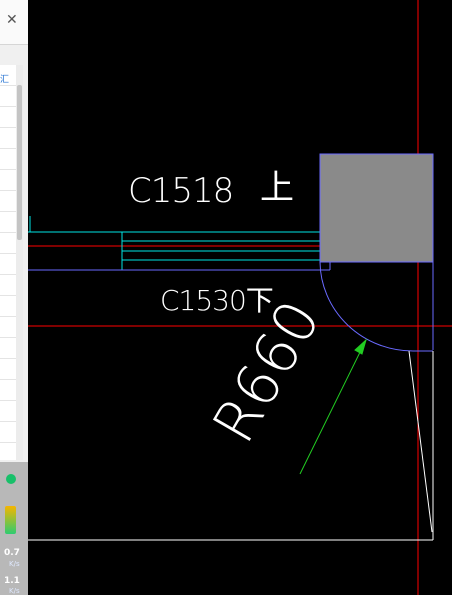 Image resolution: width=452 pixels, height=595 pixels. I want to click on window-label-c1530: C1530下, so click(217, 300).